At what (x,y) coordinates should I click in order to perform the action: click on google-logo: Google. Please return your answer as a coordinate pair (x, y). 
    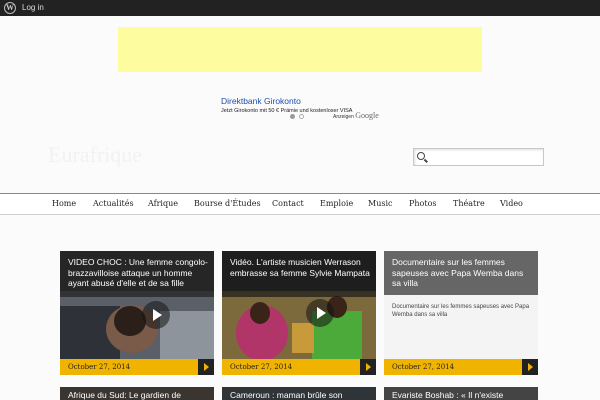
    Looking at the image, I should click on (367, 115).